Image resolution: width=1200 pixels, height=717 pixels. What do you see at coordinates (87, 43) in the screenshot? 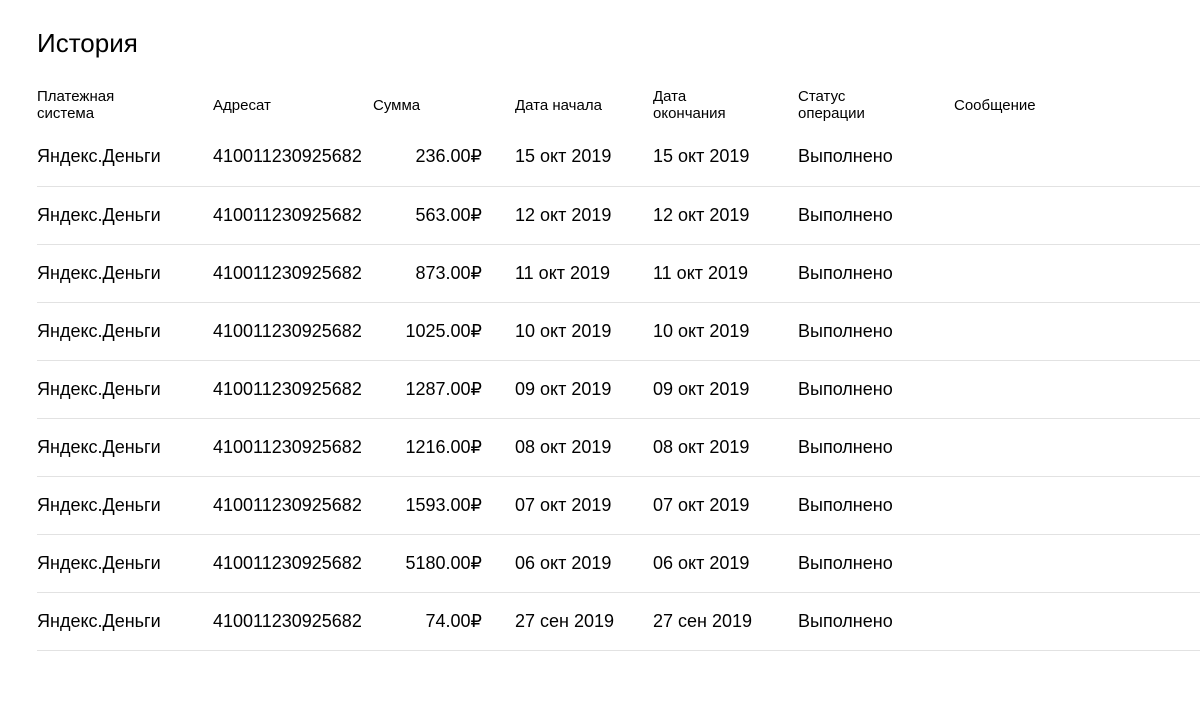
I see `page-title: История` at bounding box center [87, 43].